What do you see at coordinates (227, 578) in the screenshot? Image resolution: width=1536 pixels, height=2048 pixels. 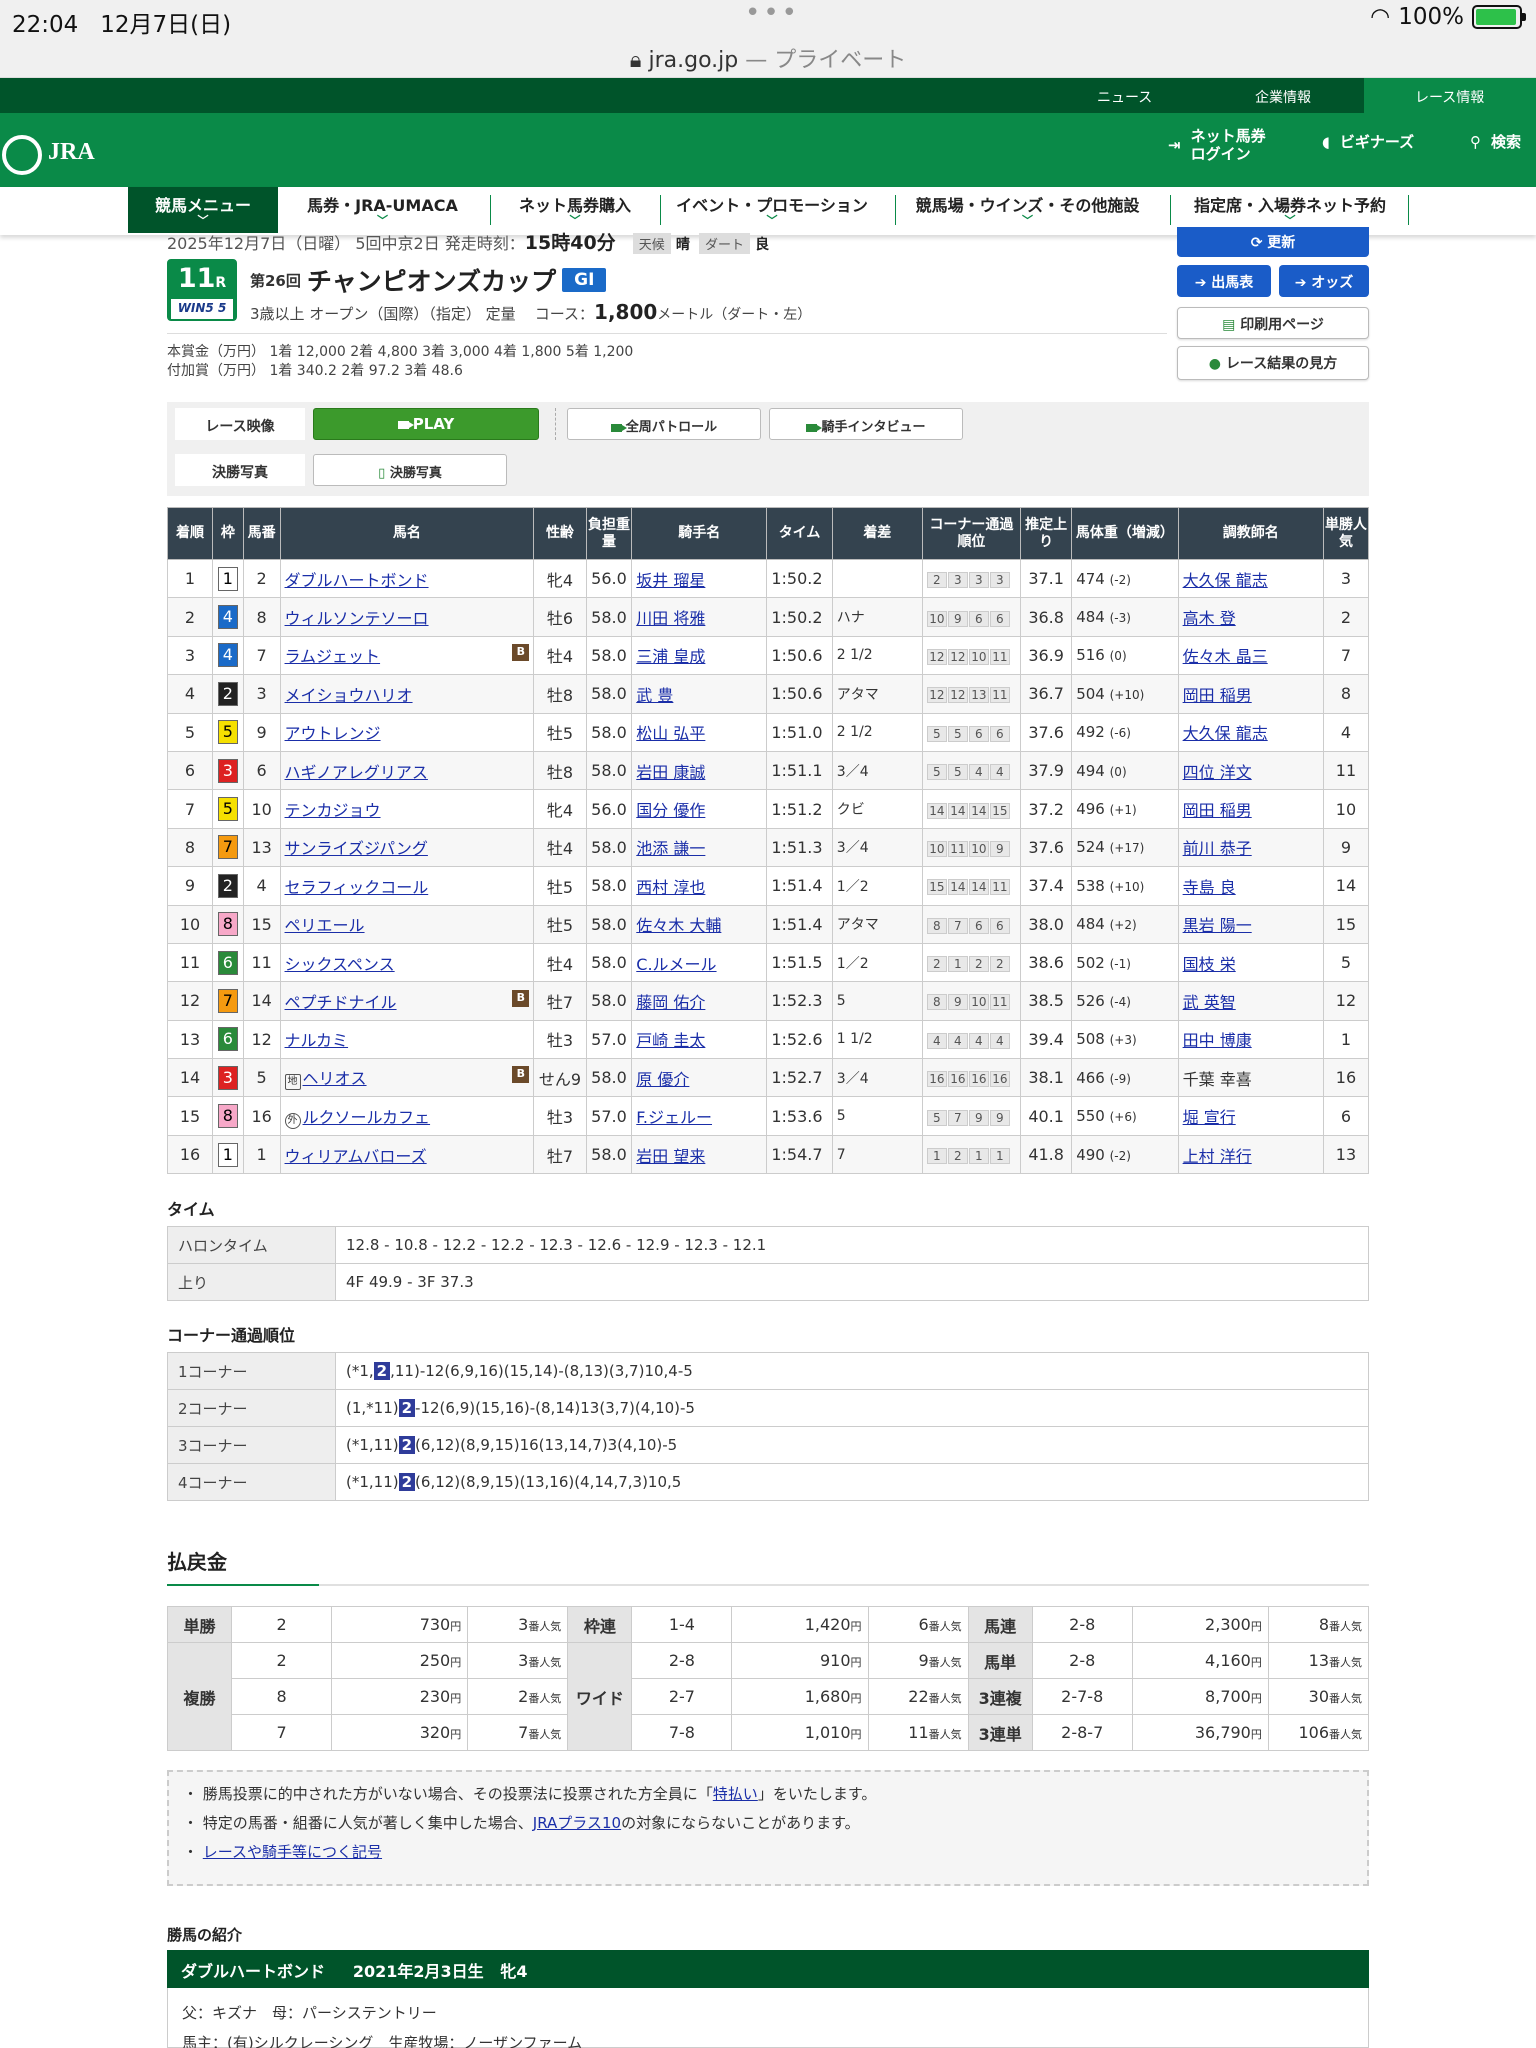 I see `waku-badge: 1` at bounding box center [227, 578].